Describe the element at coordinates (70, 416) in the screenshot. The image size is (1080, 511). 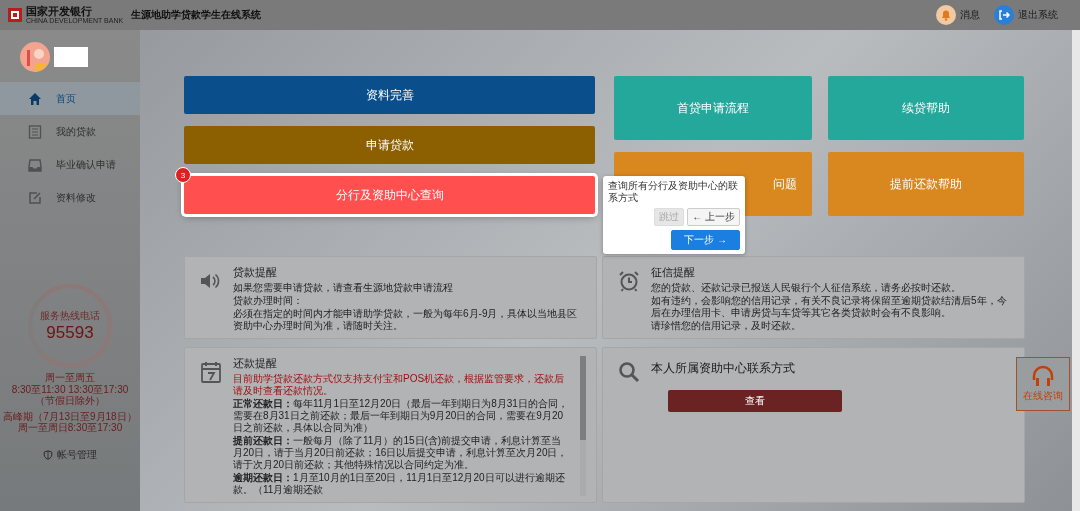
I see `peak-hours: 高峰期（7月13日至9月18日）` at that location.